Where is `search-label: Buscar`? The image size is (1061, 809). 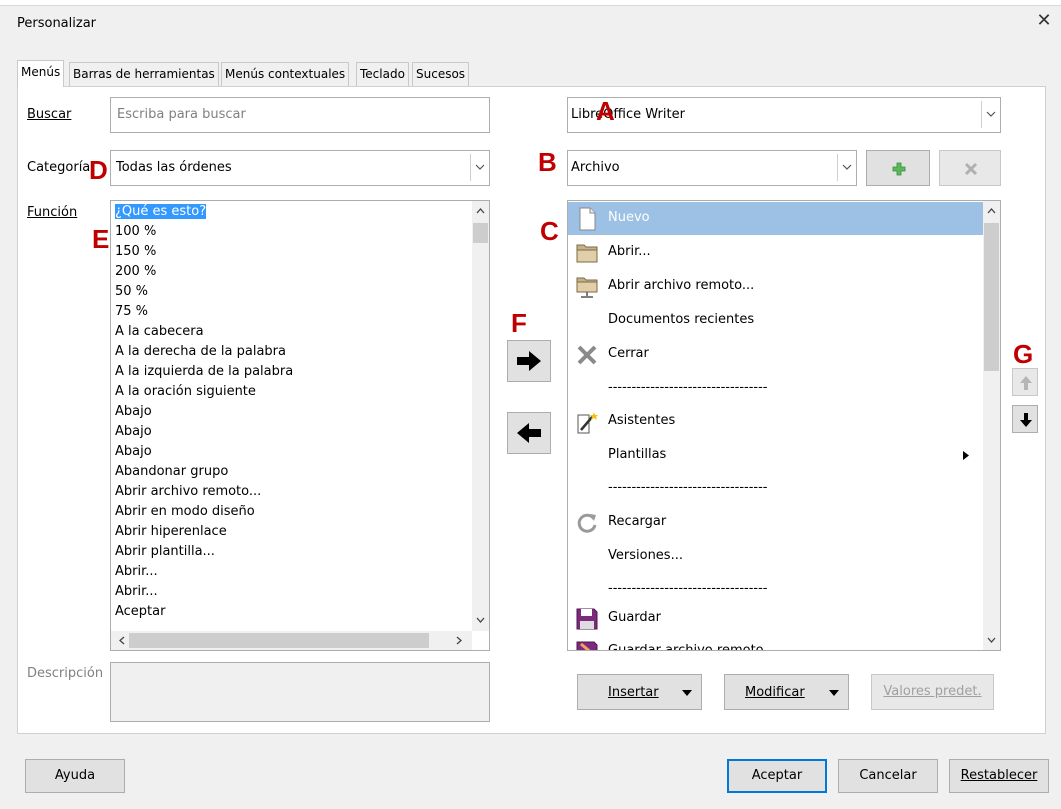 search-label: Buscar is located at coordinates (49, 114).